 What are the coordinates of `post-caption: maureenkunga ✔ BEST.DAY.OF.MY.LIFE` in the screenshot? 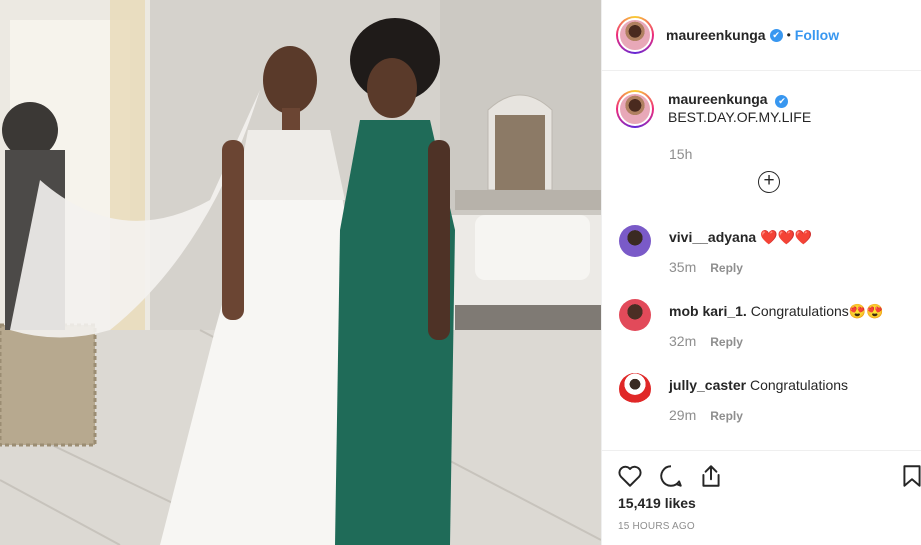 It's located at (713, 109).